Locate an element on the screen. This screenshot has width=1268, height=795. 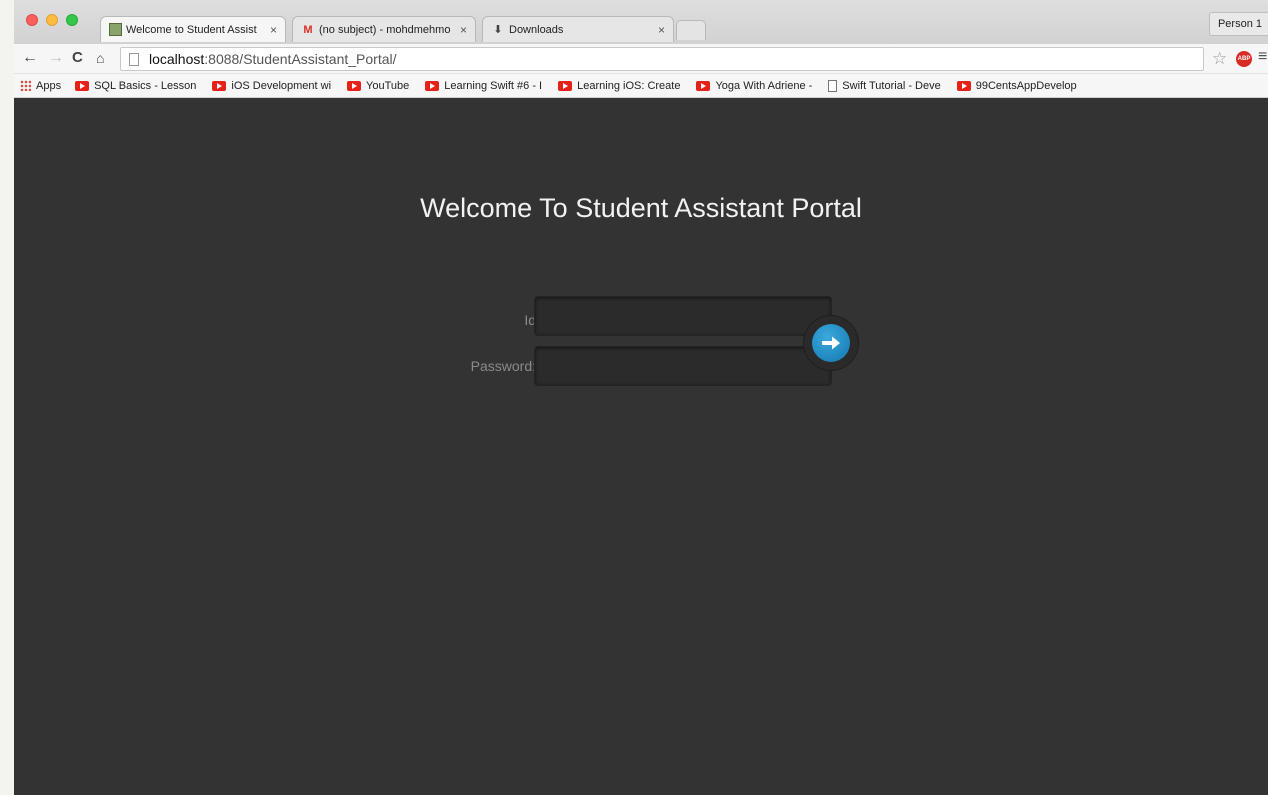
home-icon: ⌂ is located at coordinates (100, 58).